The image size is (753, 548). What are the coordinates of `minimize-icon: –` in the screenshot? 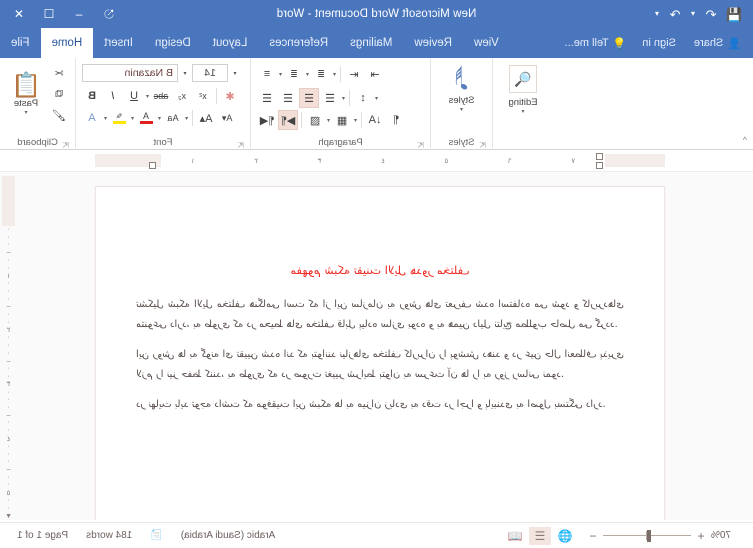 It's located at (79, 14).